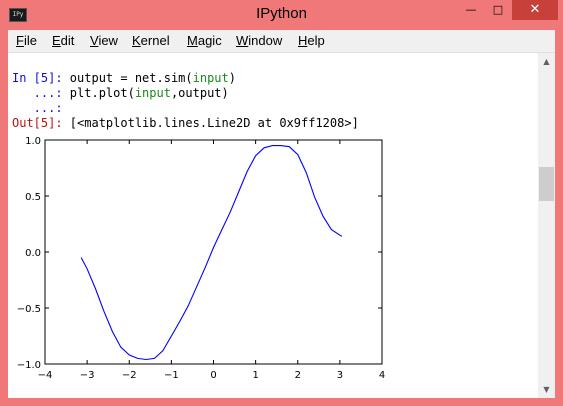 The width and height of the screenshot is (563, 406). Describe the element at coordinates (546, 225) in the screenshot. I see `vertical-scrollbar: ▲ ▼` at that location.